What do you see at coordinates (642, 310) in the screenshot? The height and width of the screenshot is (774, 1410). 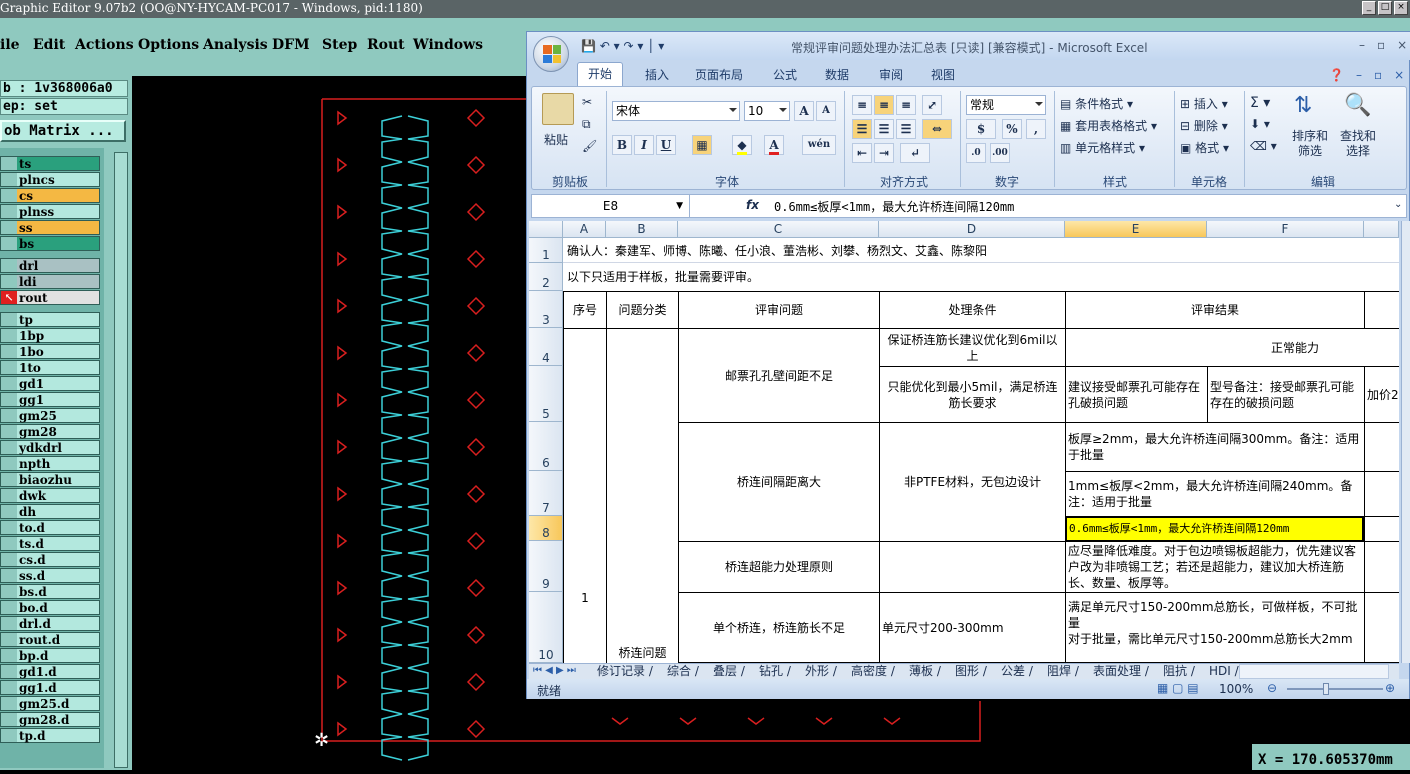 I see `header-category: 问题分类` at bounding box center [642, 310].